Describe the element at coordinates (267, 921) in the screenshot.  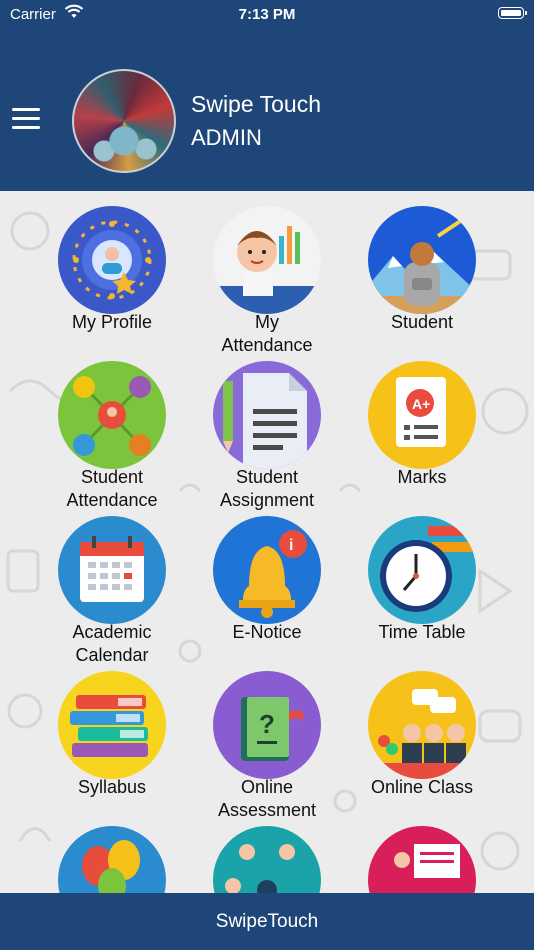
I see `footer-bar: SwipeTouch` at that location.